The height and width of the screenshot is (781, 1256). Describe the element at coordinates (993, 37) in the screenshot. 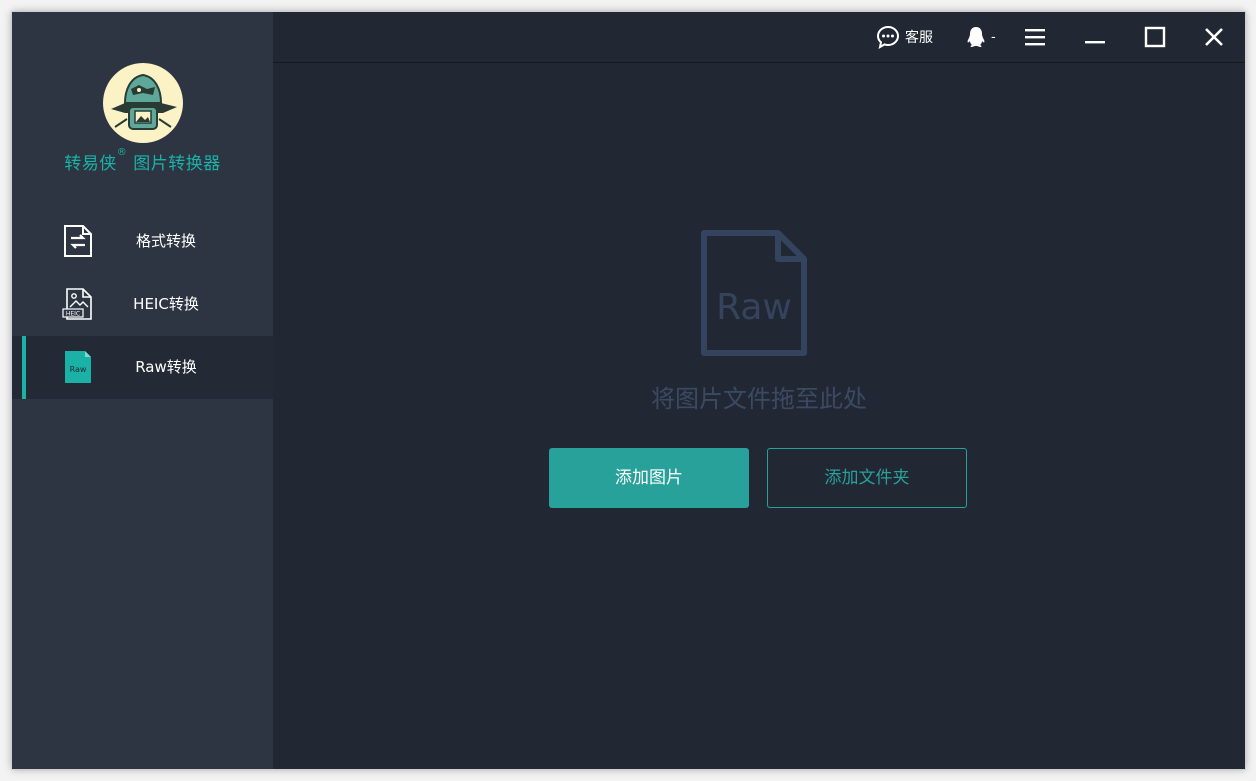

I see `user-name-label: -` at that location.